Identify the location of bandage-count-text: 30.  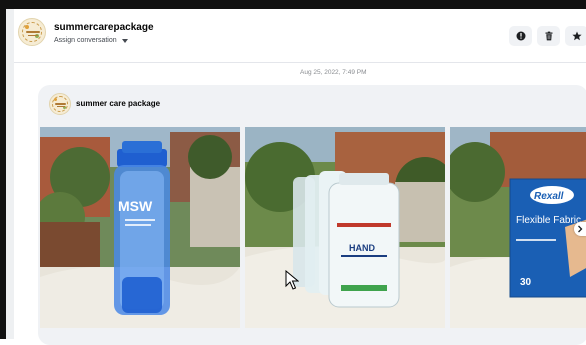
(526, 282).